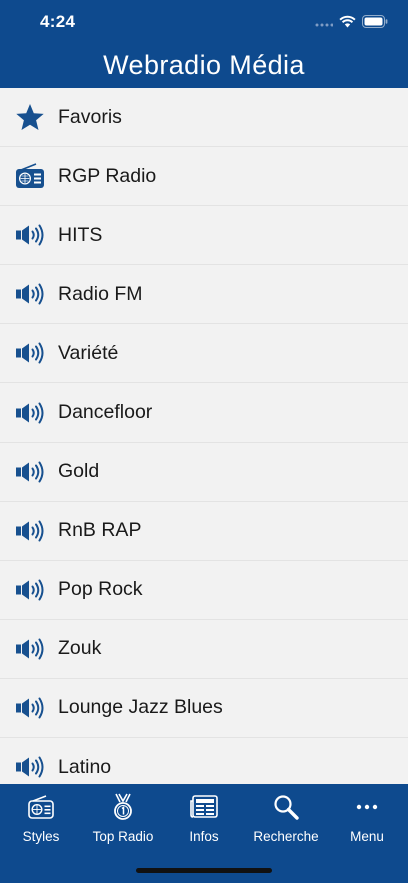 This screenshot has width=408, height=883. I want to click on list-item-favoris: Favoris, so click(204, 118).